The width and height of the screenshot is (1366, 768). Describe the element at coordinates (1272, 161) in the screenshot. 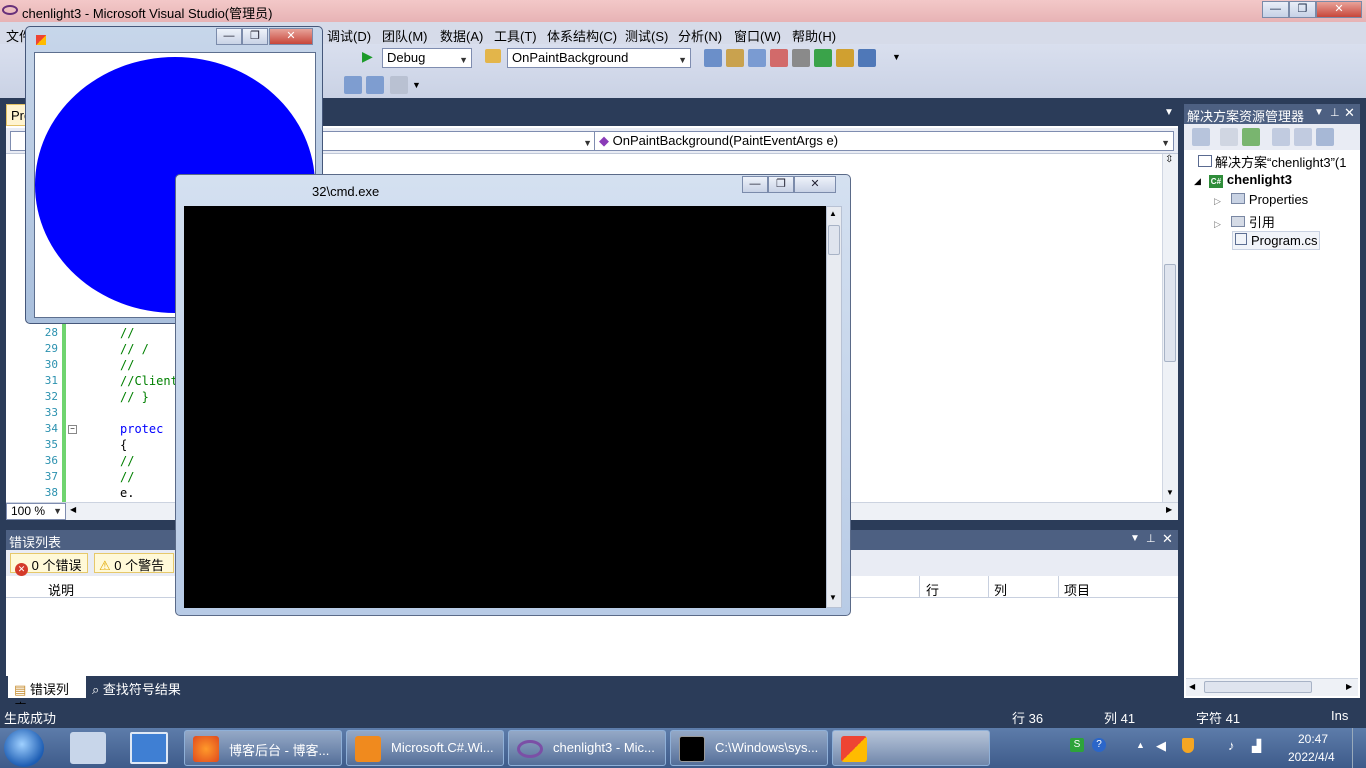

I see `tree-solution: 解决方案“chenlight3”(1` at that location.